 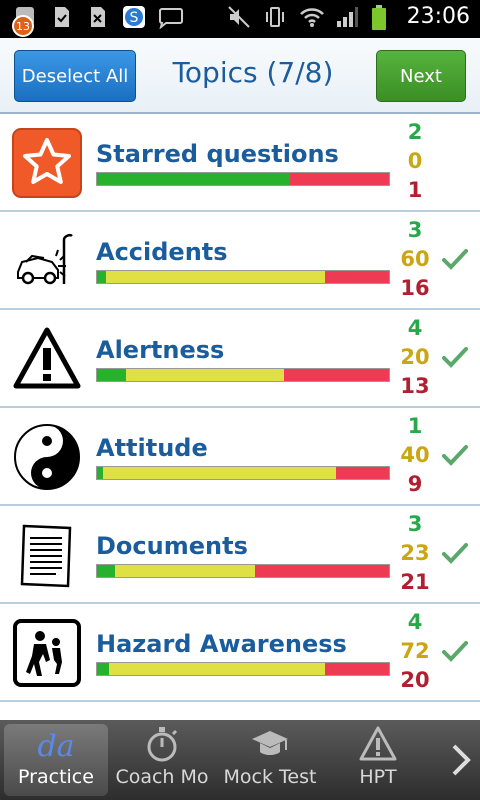 I want to click on count-red: 21, so click(x=415, y=582).